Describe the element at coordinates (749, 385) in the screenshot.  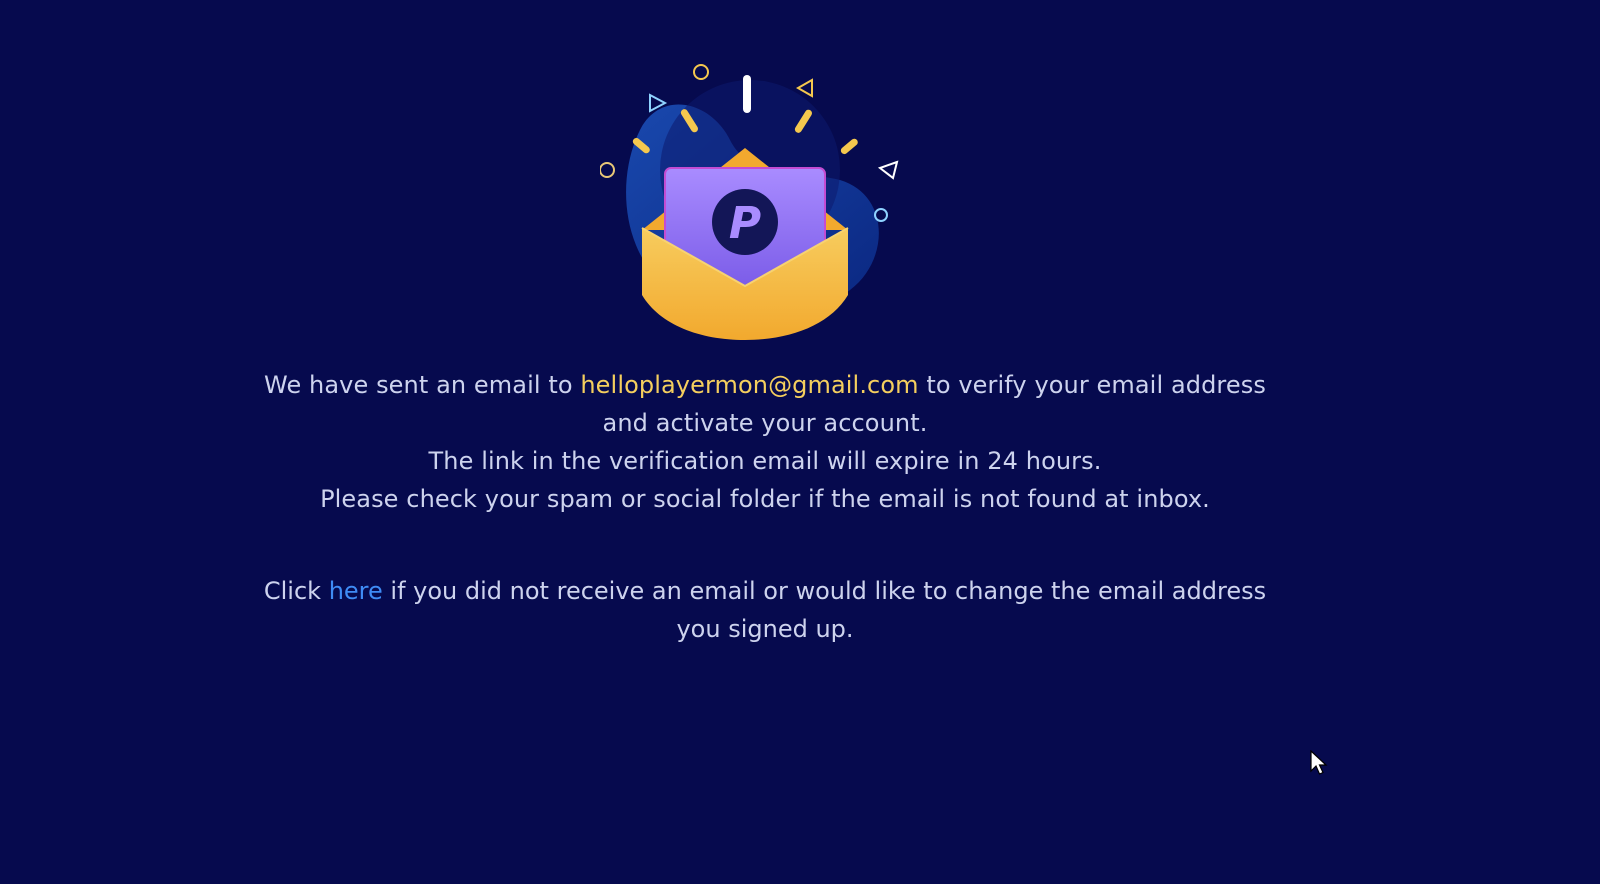
I see `email-address: helloplayermon@gmail.com` at that location.